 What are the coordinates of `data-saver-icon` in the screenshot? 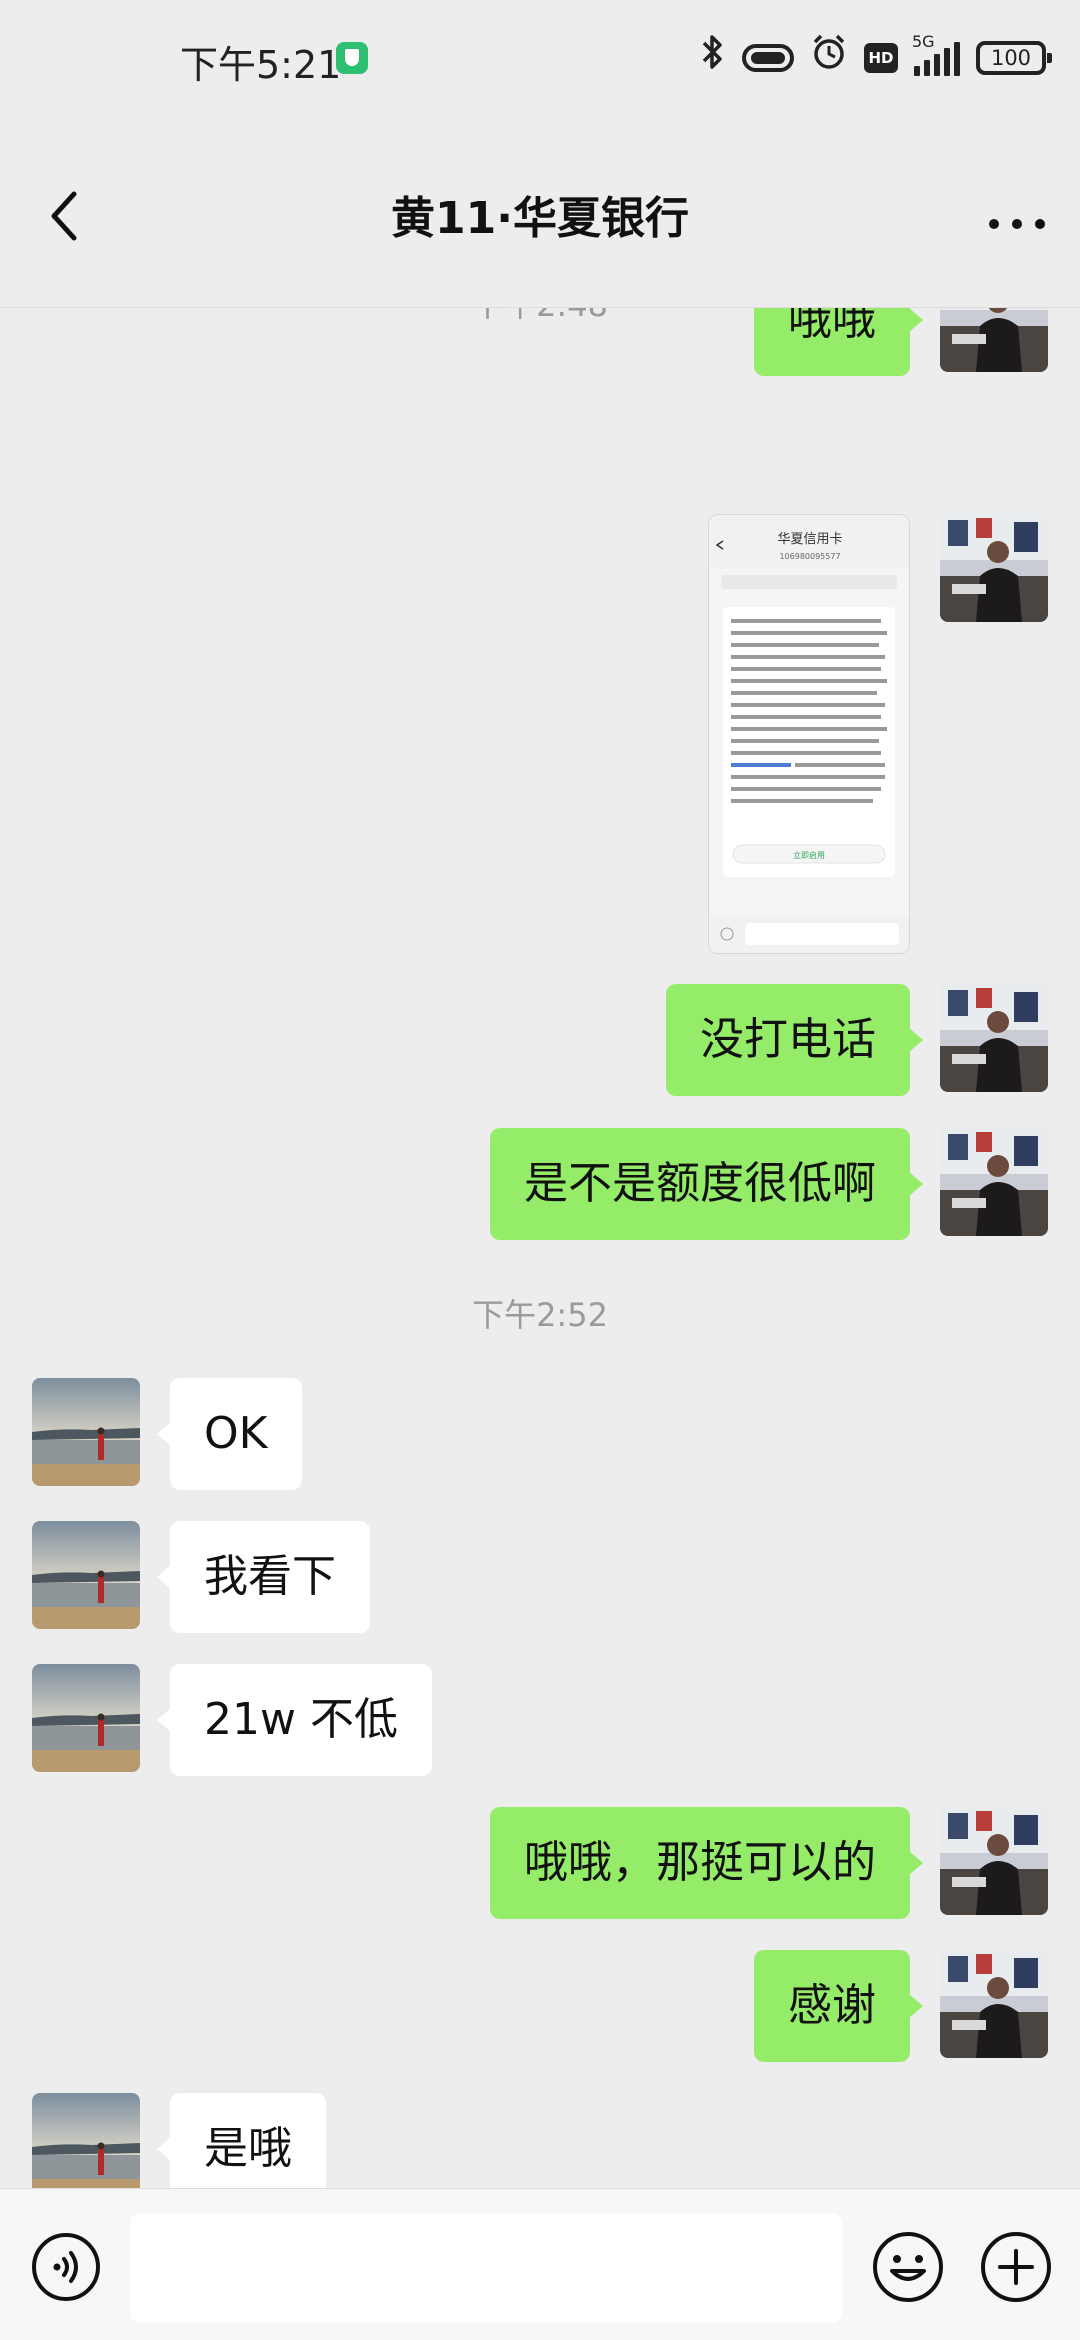 It's located at (768, 58).